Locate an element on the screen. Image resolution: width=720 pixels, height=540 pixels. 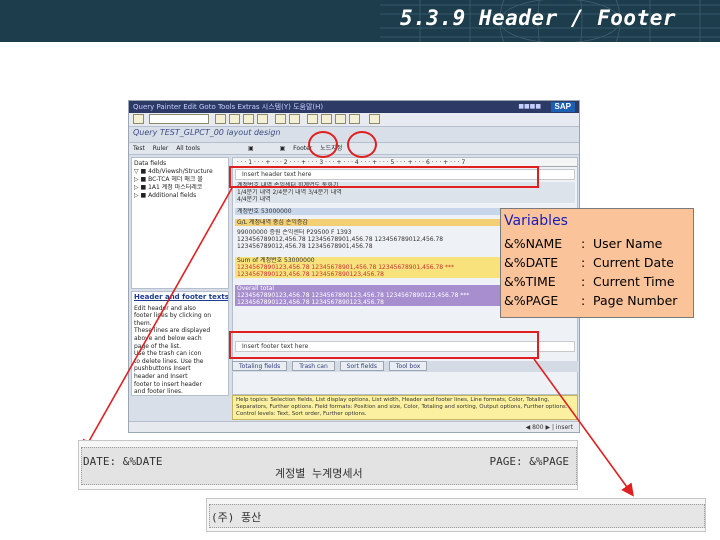
variable-desc: User Name is located at coordinates (628, 243).